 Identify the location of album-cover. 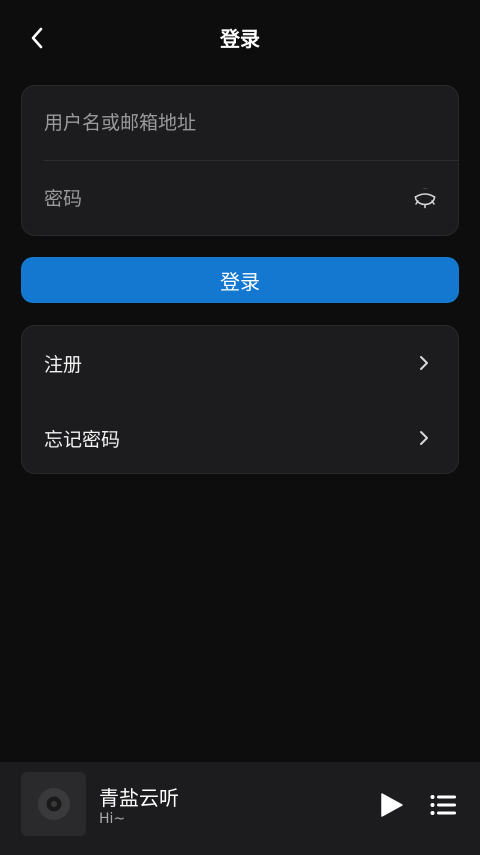
(53, 804).